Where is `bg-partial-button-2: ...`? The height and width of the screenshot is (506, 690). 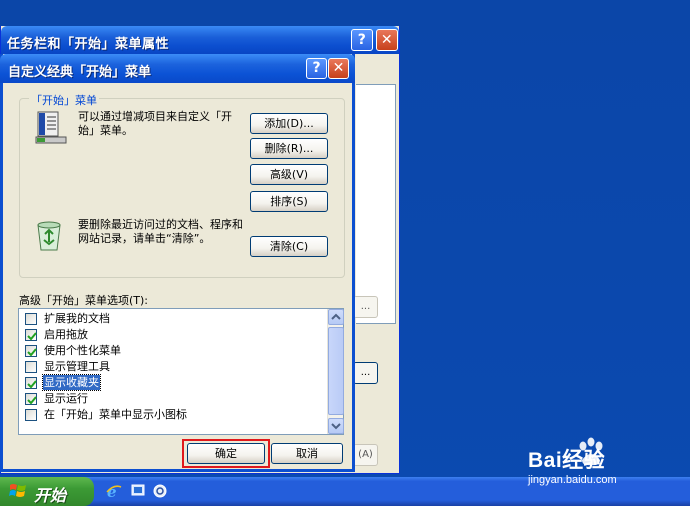 bg-partial-button-2: ... is located at coordinates (365, 373).